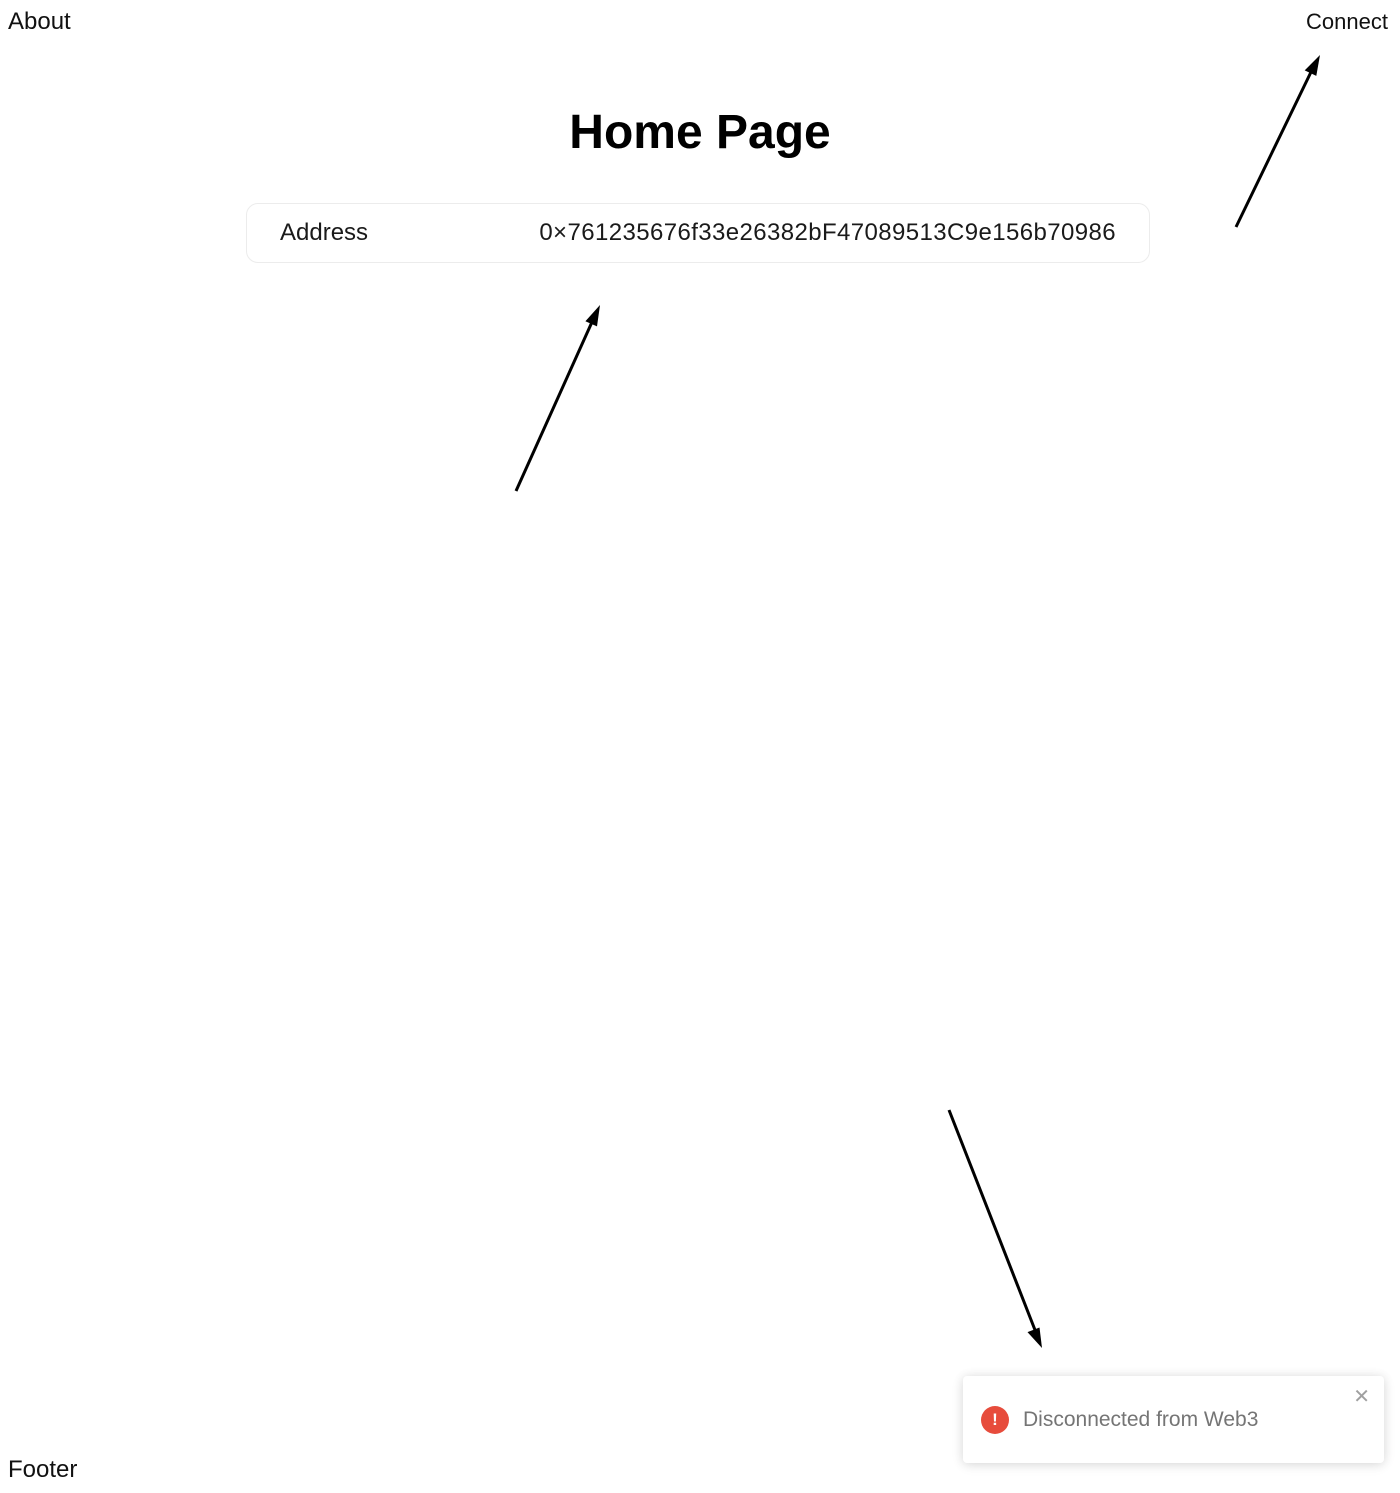 The image size is (1400, 1493). Describe the element at coordinates (994, 1228) in the screenshot. I see `arrow-to-toast` at that location.